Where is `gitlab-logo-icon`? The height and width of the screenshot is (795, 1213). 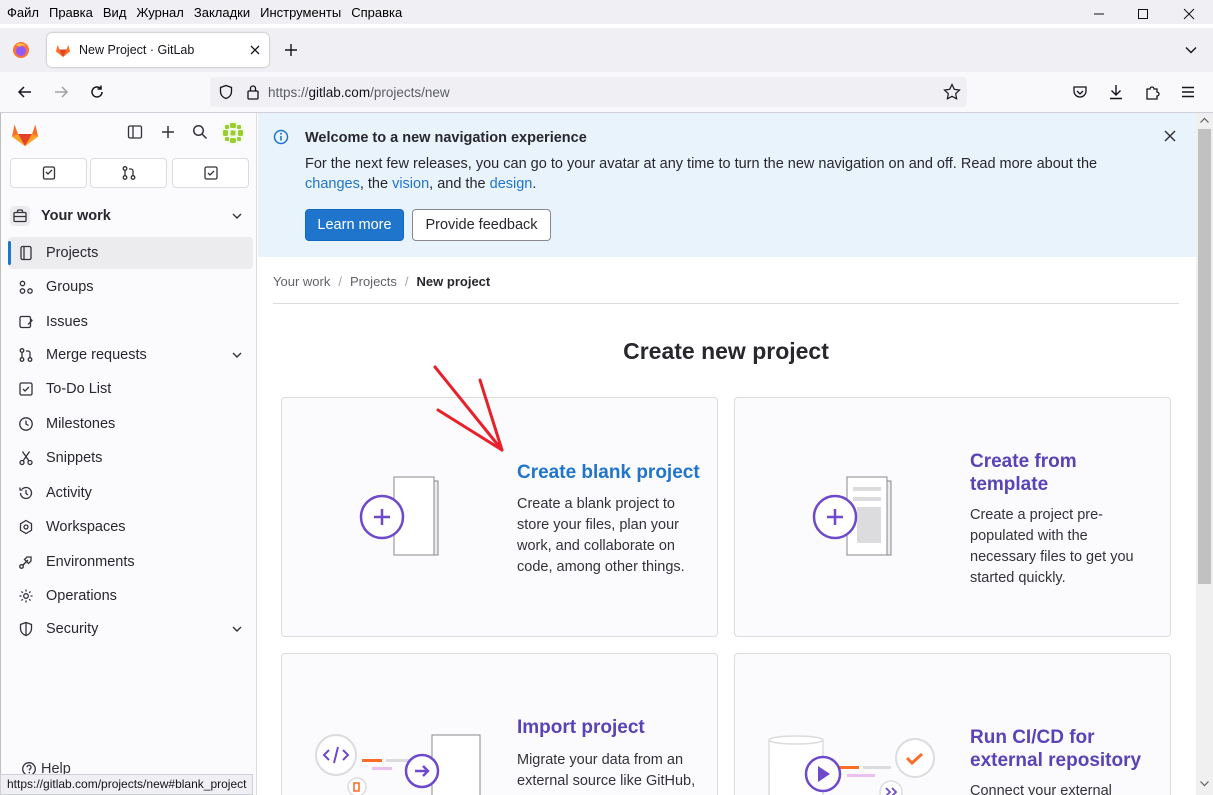 gitlab-logo-icon is located at coordinates (25, 135).